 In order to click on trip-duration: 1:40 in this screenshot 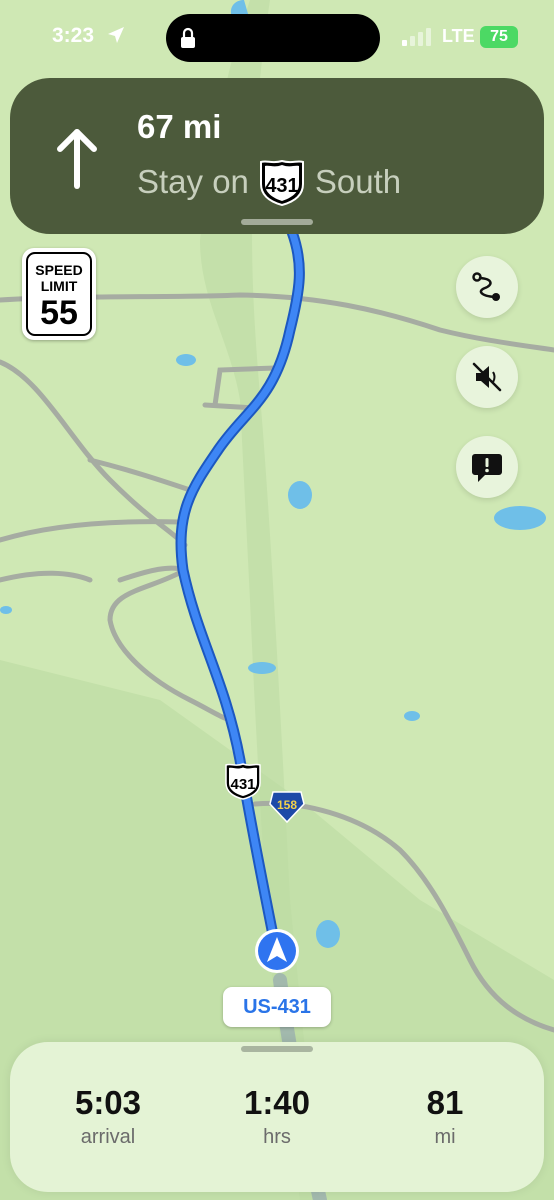, I will do `click(277, 1102)`.